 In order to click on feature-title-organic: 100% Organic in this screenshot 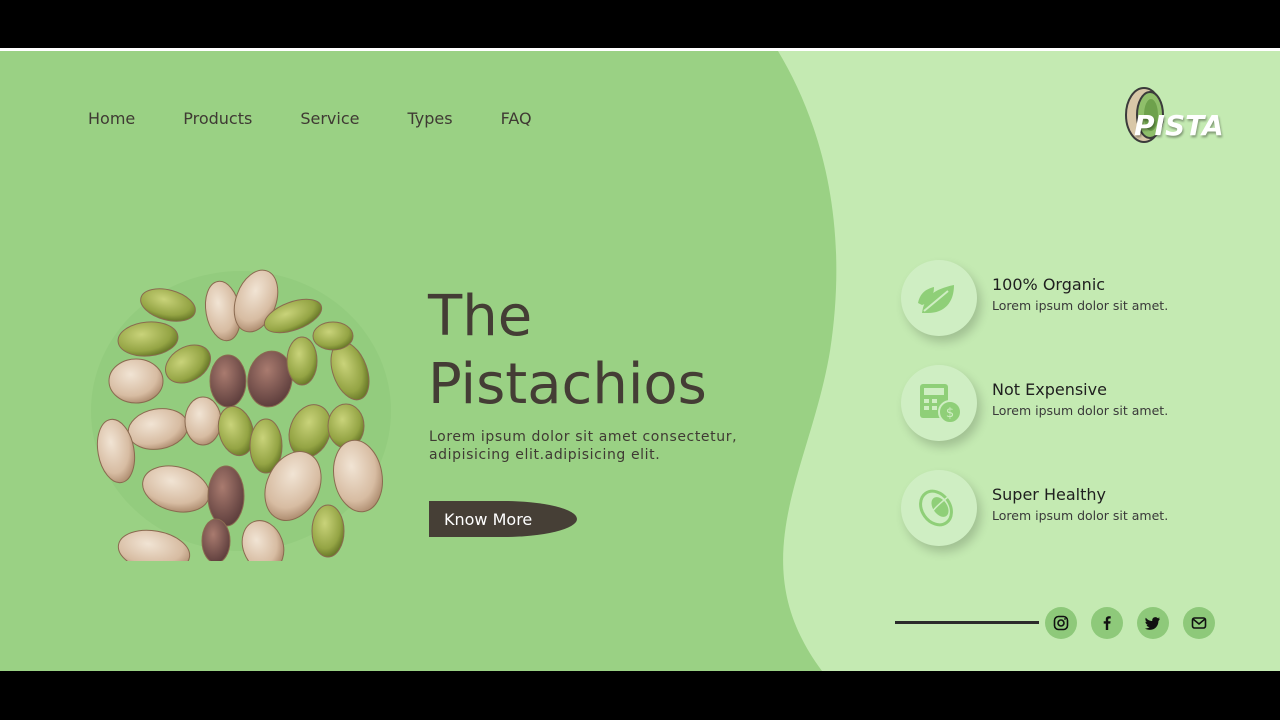, I will do `click(1049, 284)`.